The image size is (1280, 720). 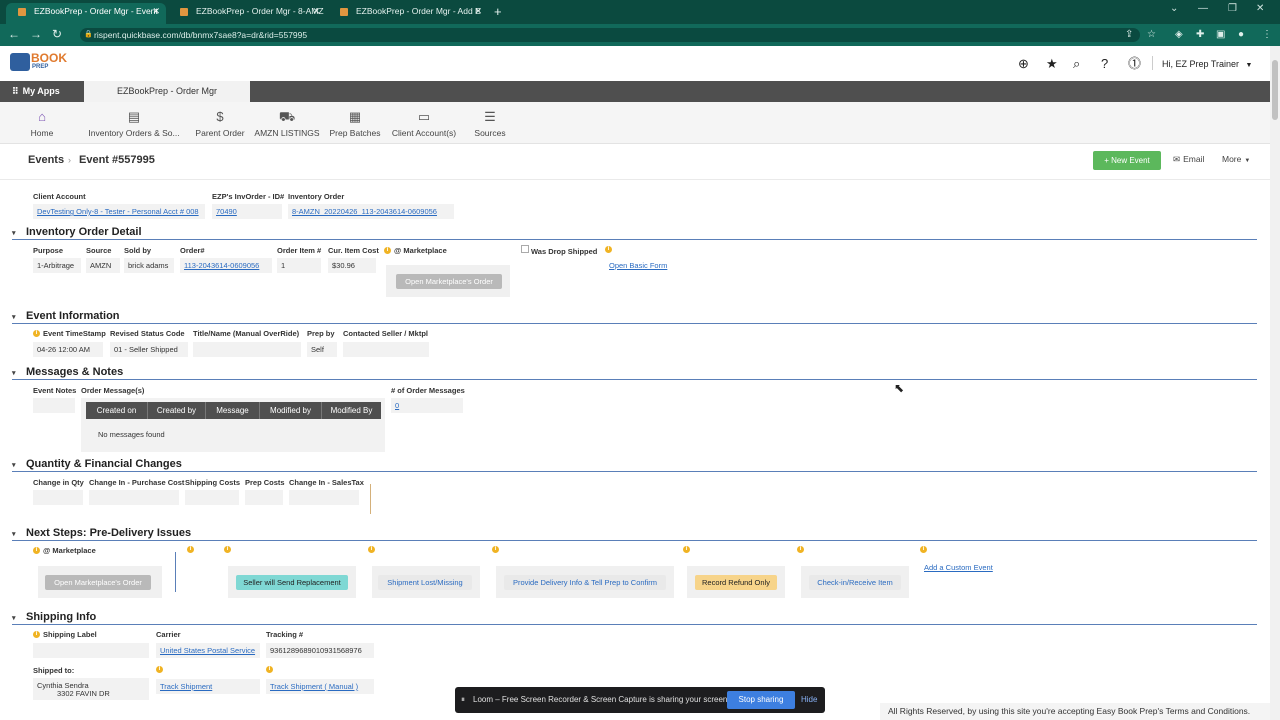 What do you see at coordinates (221, 265) in the screenshot?
I see `order-link: 113-2043614-0609056` at bounding box center [221, 265].